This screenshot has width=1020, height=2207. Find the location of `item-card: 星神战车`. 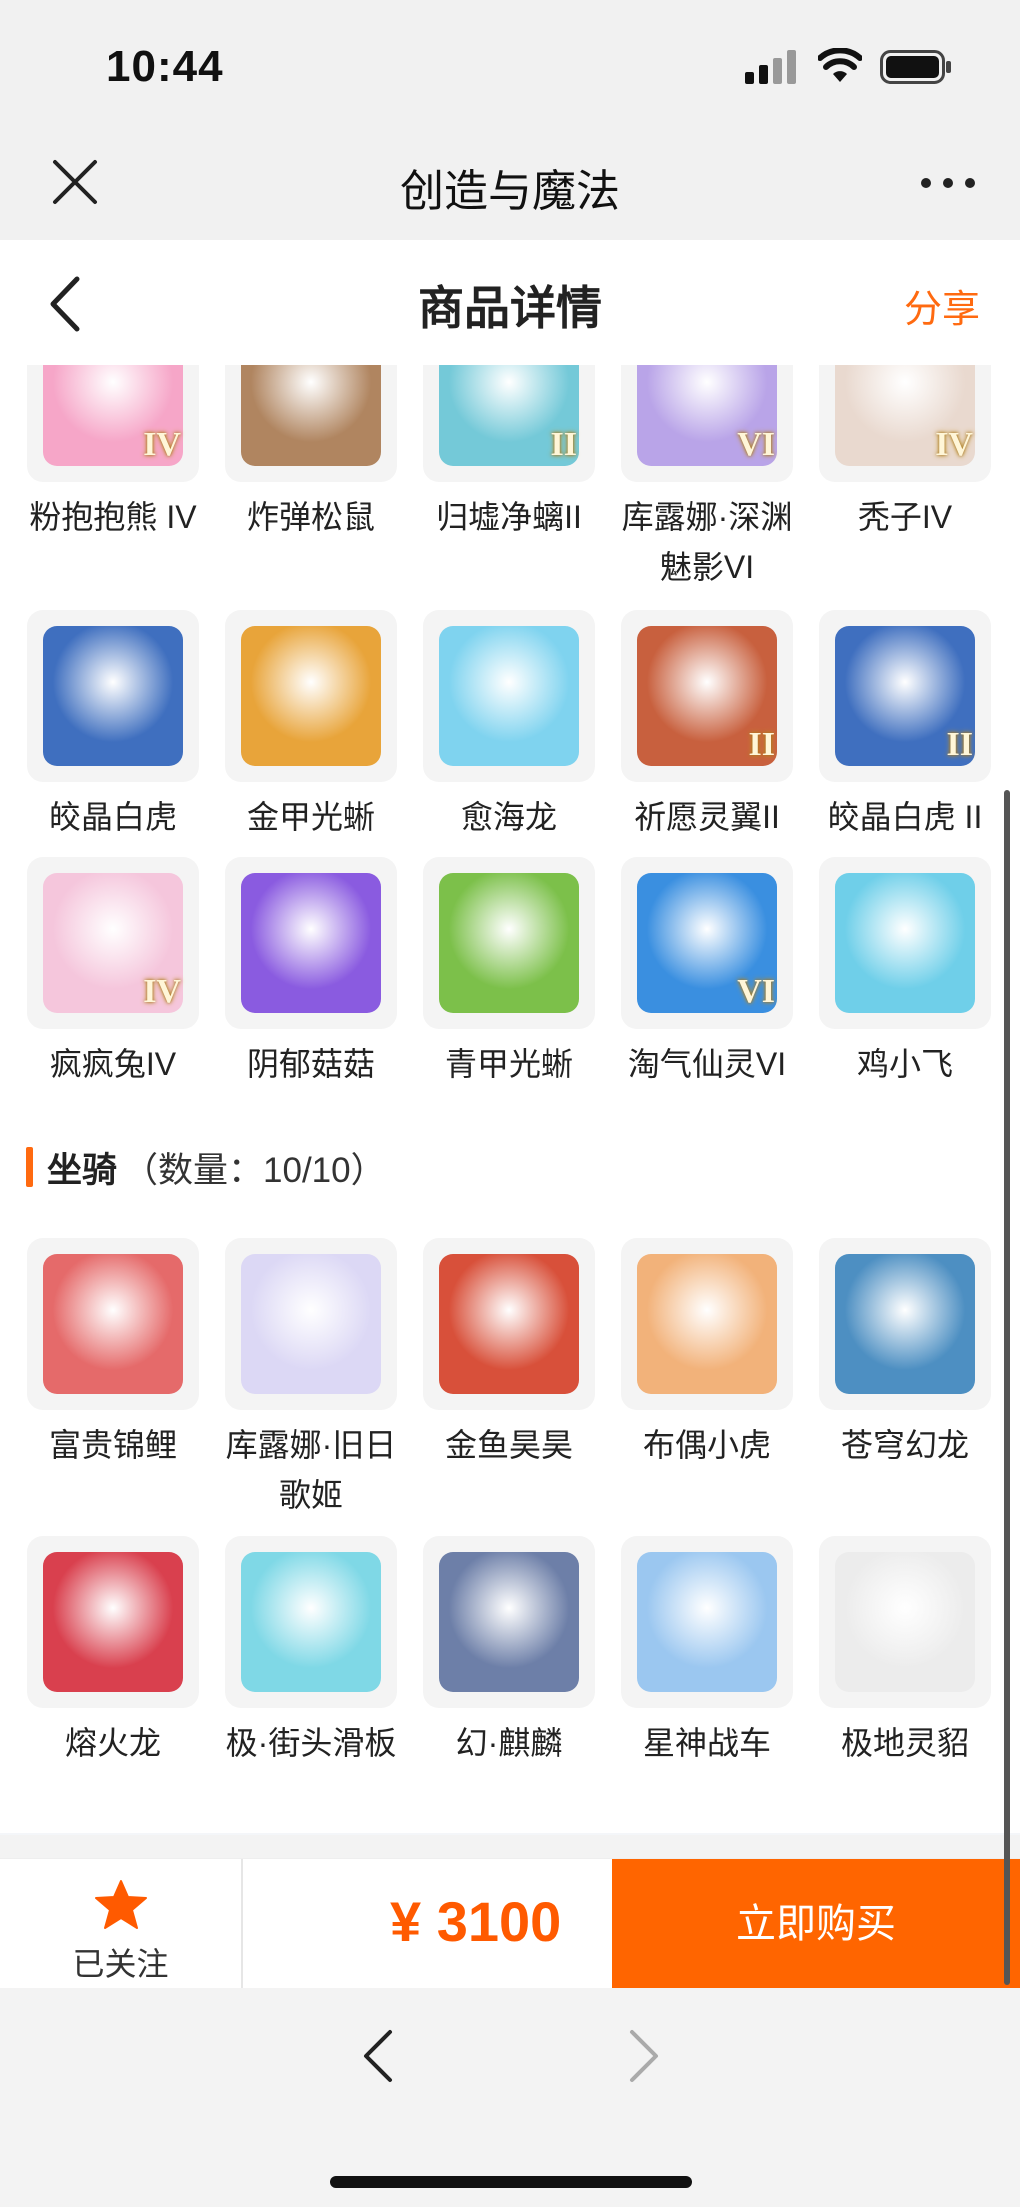

item-card: 星神战车 is located at coordinates (707, 1676).